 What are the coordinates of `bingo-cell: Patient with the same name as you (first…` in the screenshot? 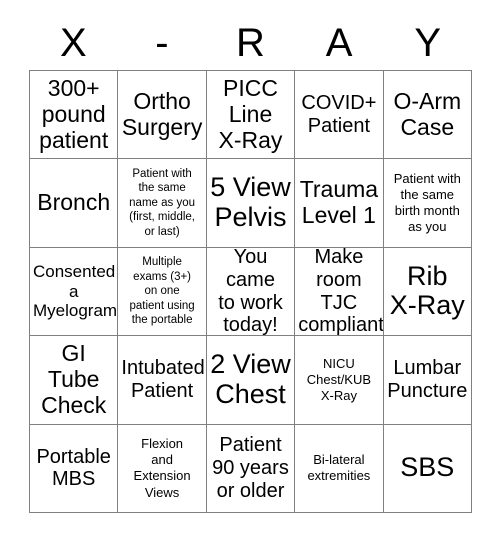 It's located at (162, 203).